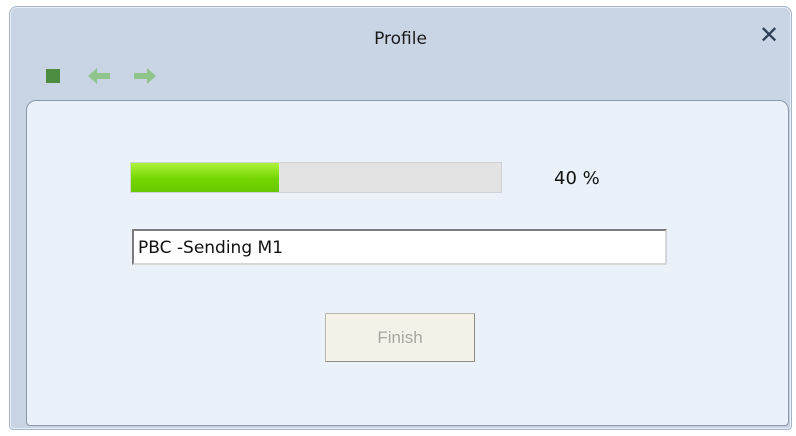 Image resolution: width=796 pixels, height=436 pixels. I want to click on progress-percent-label: 40 %, so click(577, 178).